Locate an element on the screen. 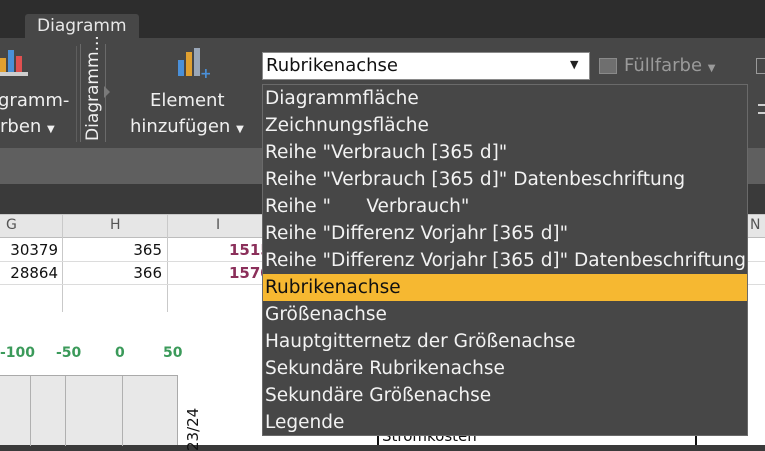 The height and width of the screenshot is (451, 765). add-element-label-2: hinzufügen ▼ is located at coordinates (187, 128).